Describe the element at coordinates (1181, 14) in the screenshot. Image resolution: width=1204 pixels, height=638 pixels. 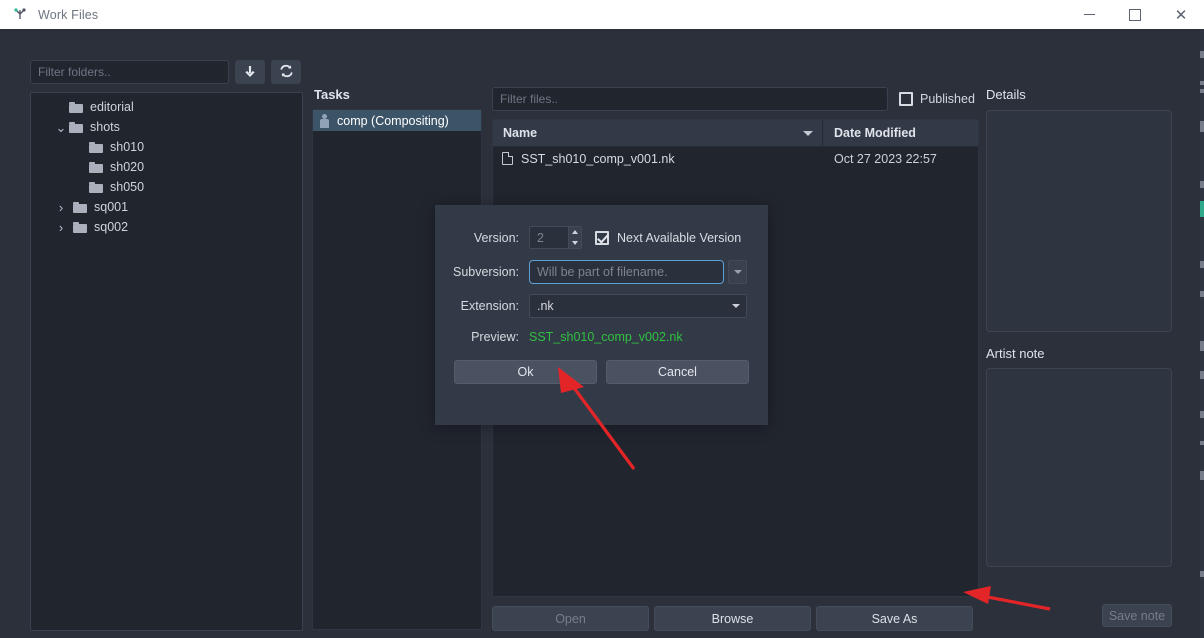
I see `close-button: ✕` at that location.